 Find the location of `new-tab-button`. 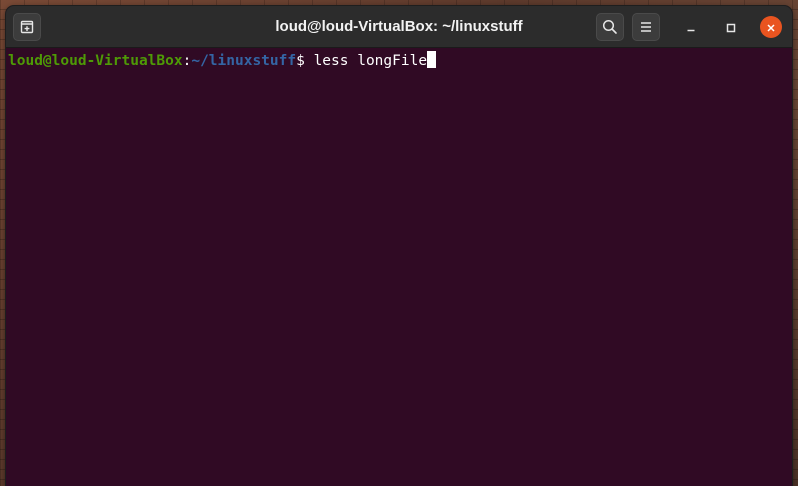

new-tab-button is located at coordinates (27, 27).